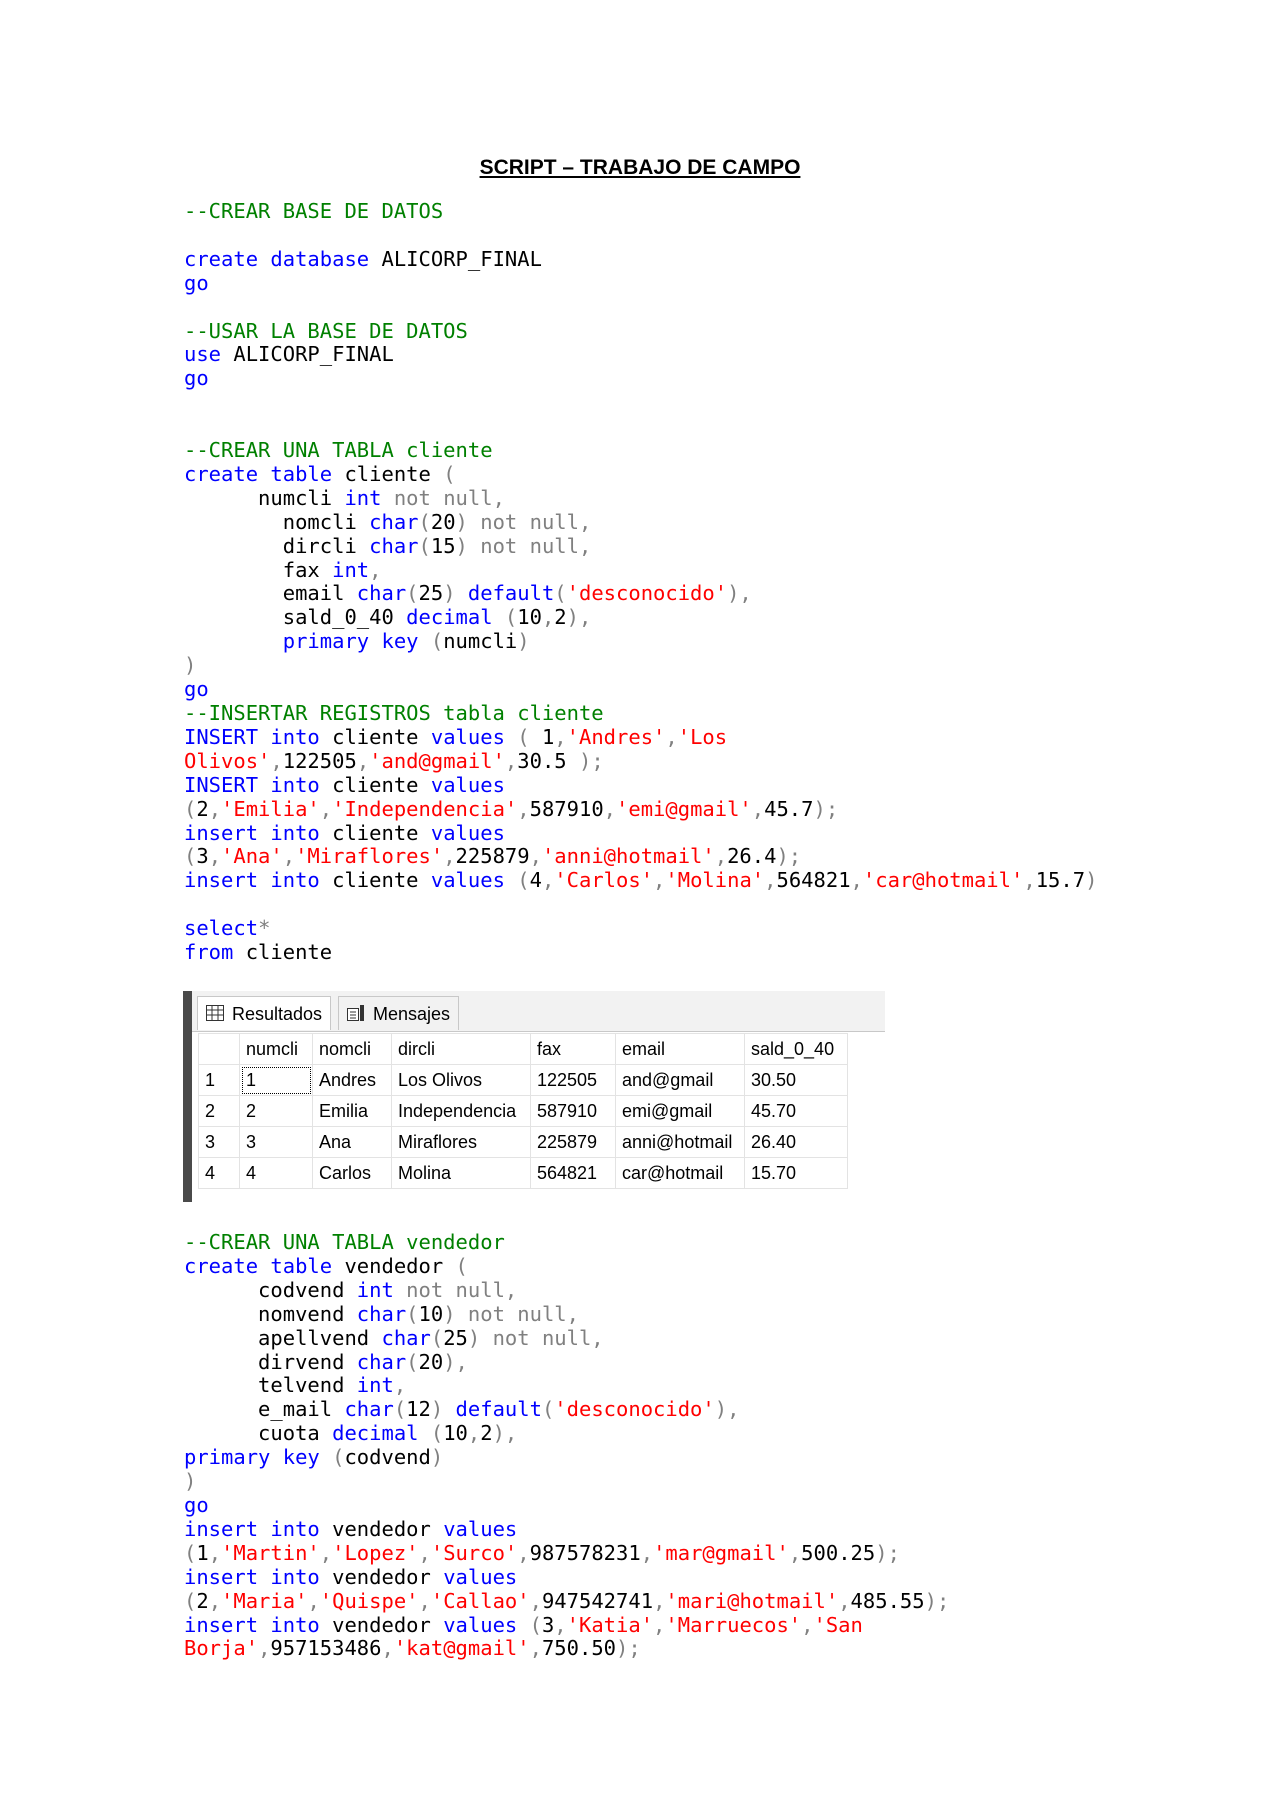  I want to click on code-token: 'kat@gmail', so click(461, 1648).